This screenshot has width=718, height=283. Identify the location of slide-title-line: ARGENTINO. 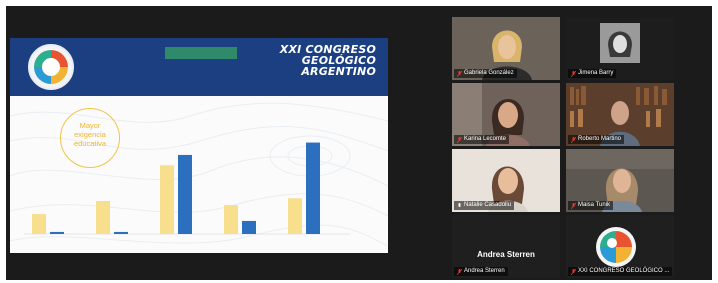
(338, 71).